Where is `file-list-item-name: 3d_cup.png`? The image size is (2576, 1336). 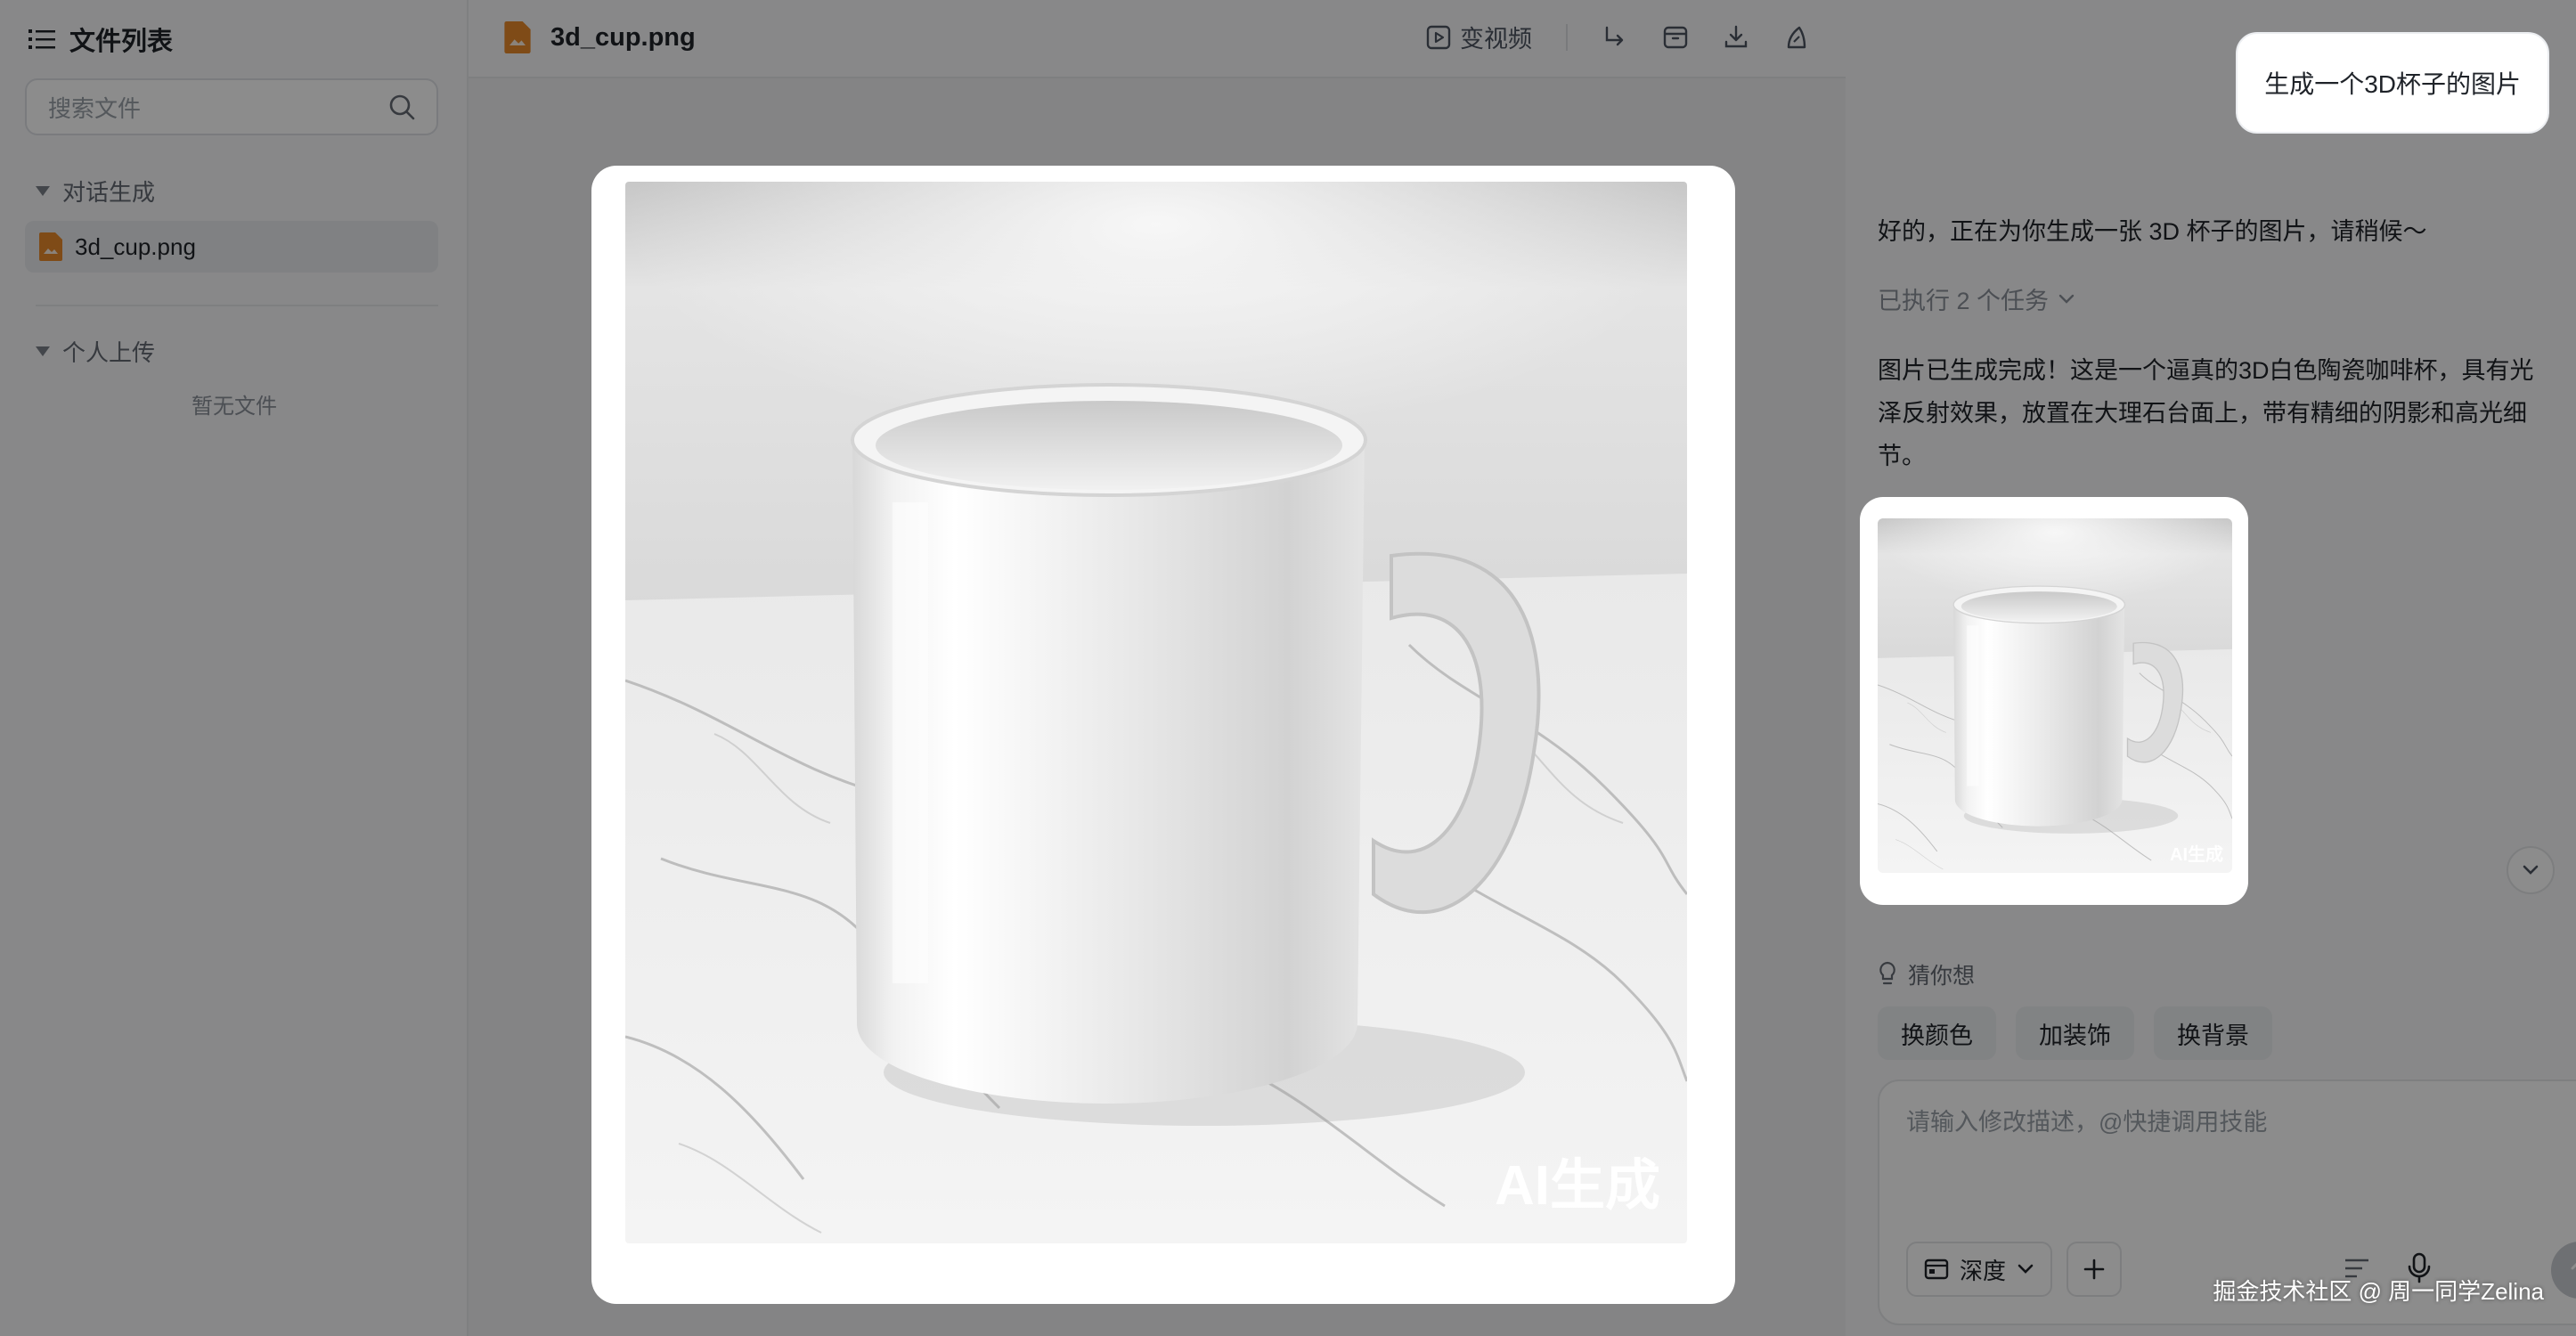 file-list-item-name: 3d_cup.png is located at coordinates (135, 246).